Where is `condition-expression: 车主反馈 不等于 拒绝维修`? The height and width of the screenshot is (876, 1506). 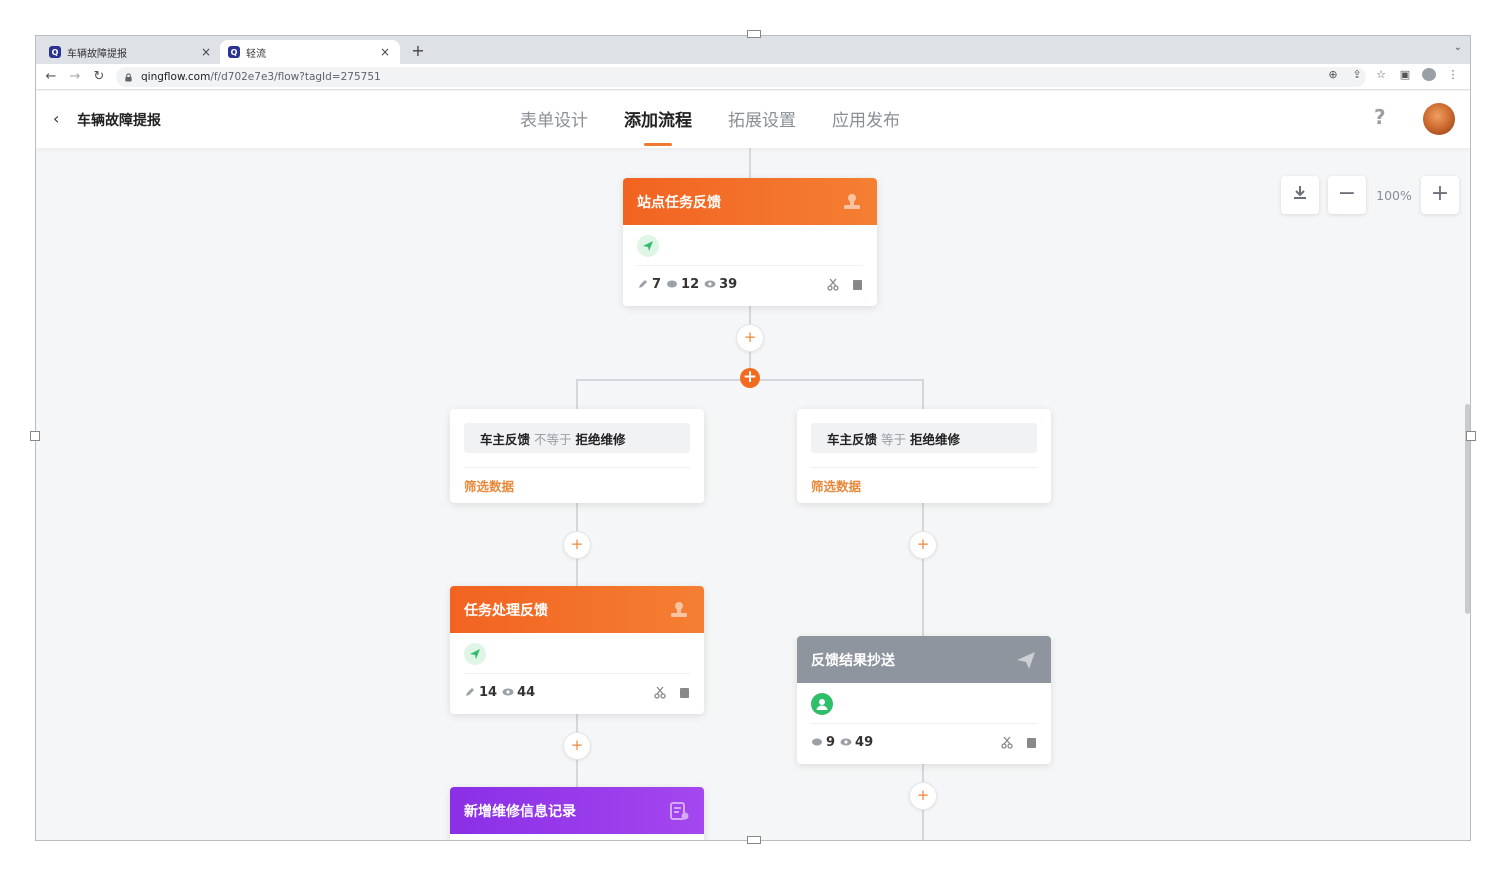 condition-expression: 车主反馈 不等于 拒绝维修 is located at coordinates (577, 438).